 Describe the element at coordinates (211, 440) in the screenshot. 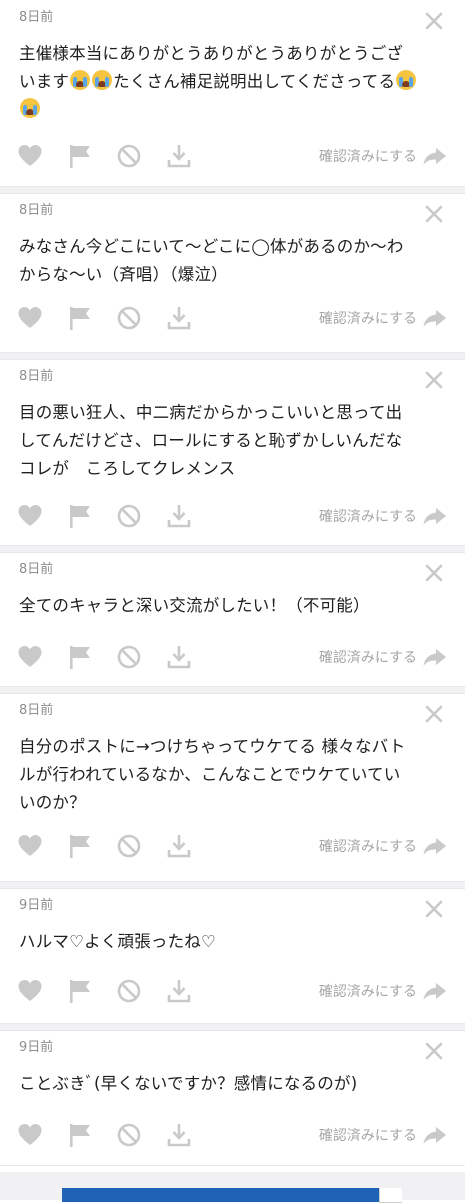

I see `post-text-segment: してんだけどさ、ロールにすると恥ずかしいんだな` at that location.